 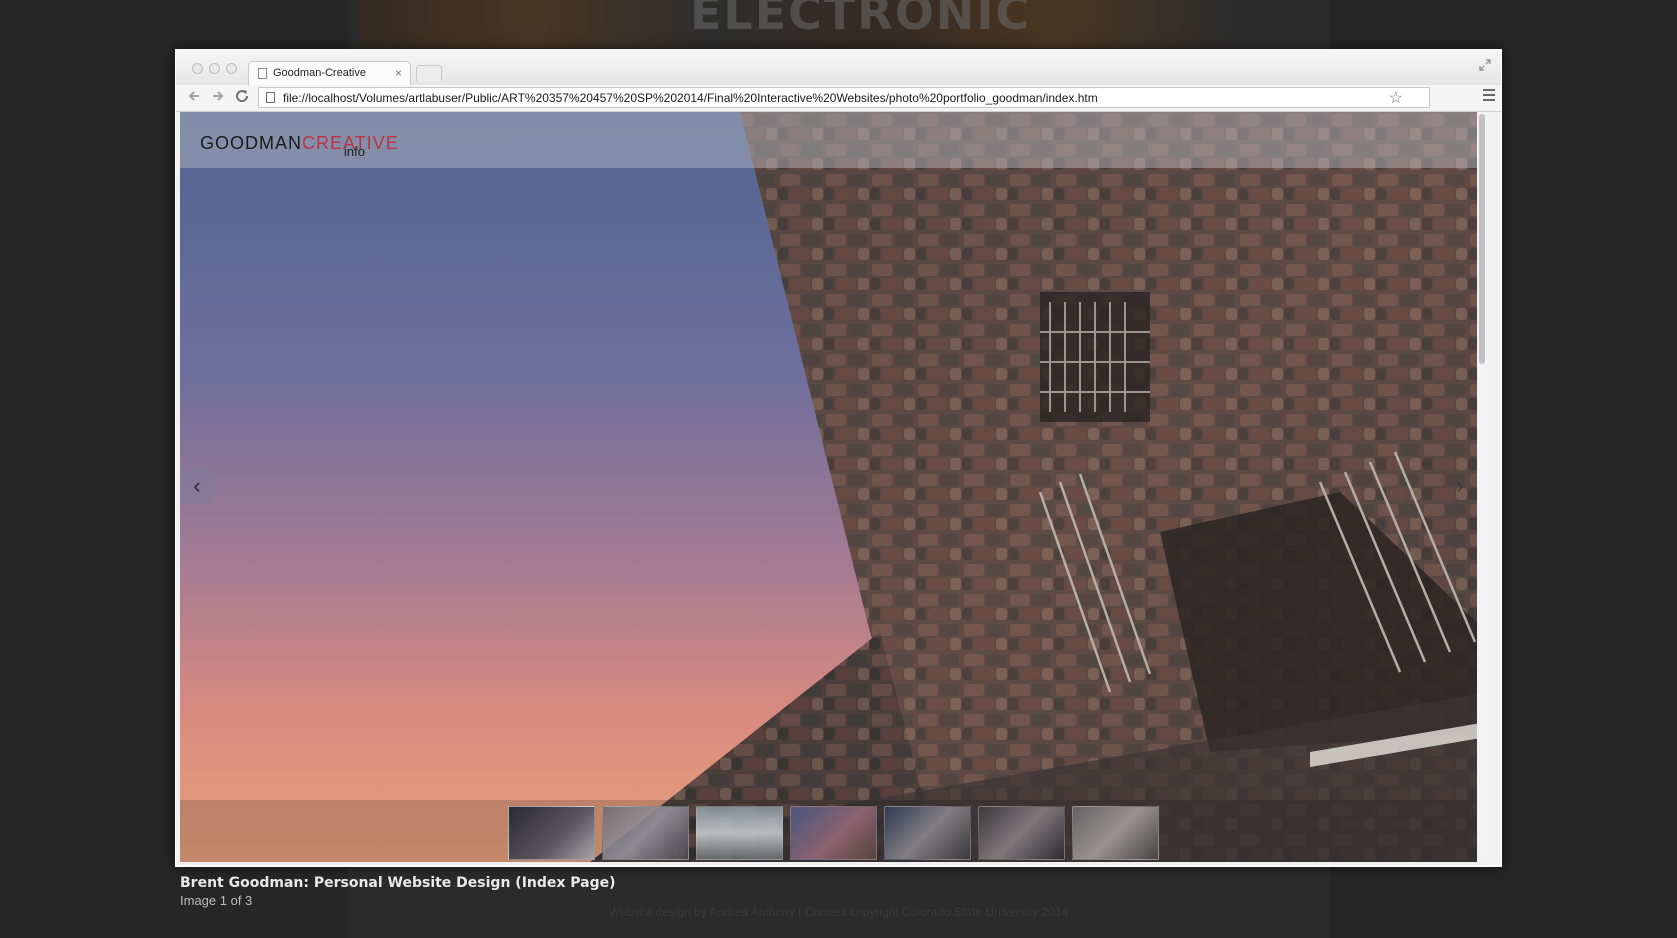 What do you see at coordinates (354, 151) in the screenshot?
I see `info-link: info` at bounding box center [354, 151].